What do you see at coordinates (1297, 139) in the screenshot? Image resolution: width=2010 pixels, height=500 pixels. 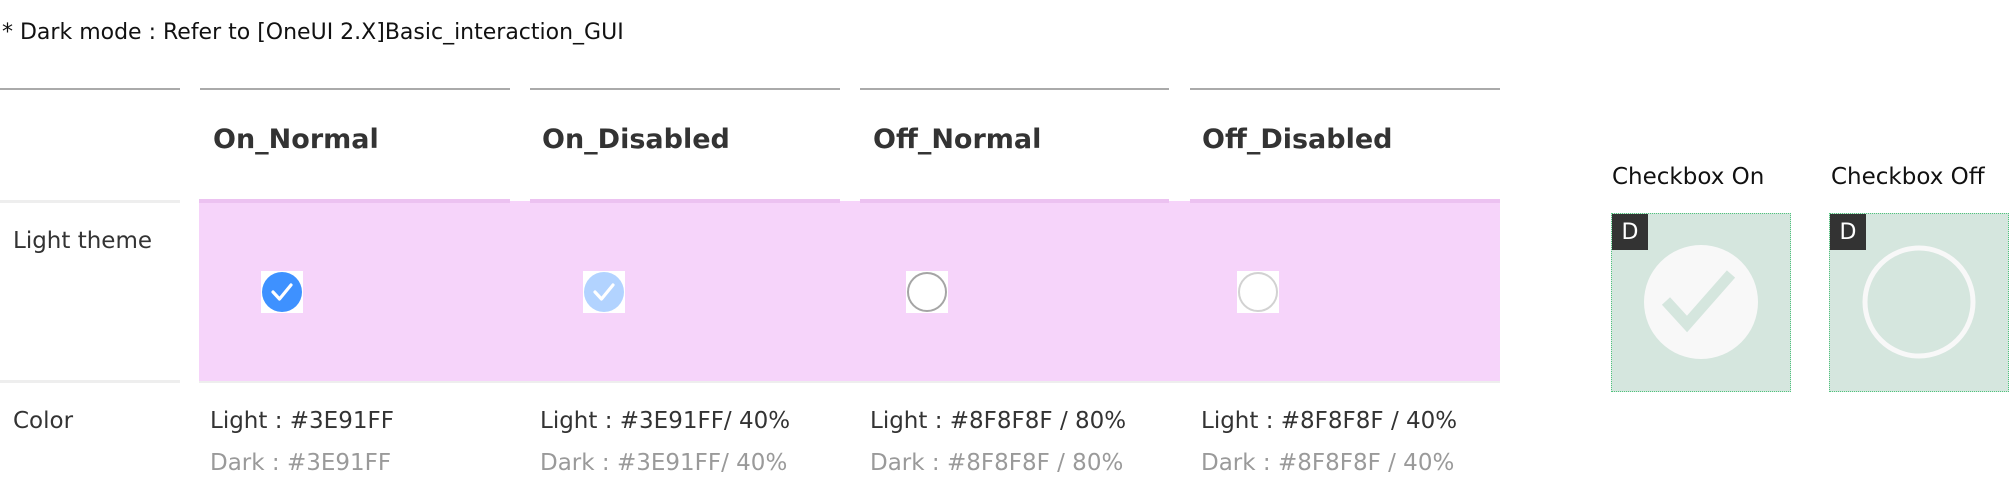 I see `column-header-off-disabled: Off_Disabled` at bounding box center [1297, 139].